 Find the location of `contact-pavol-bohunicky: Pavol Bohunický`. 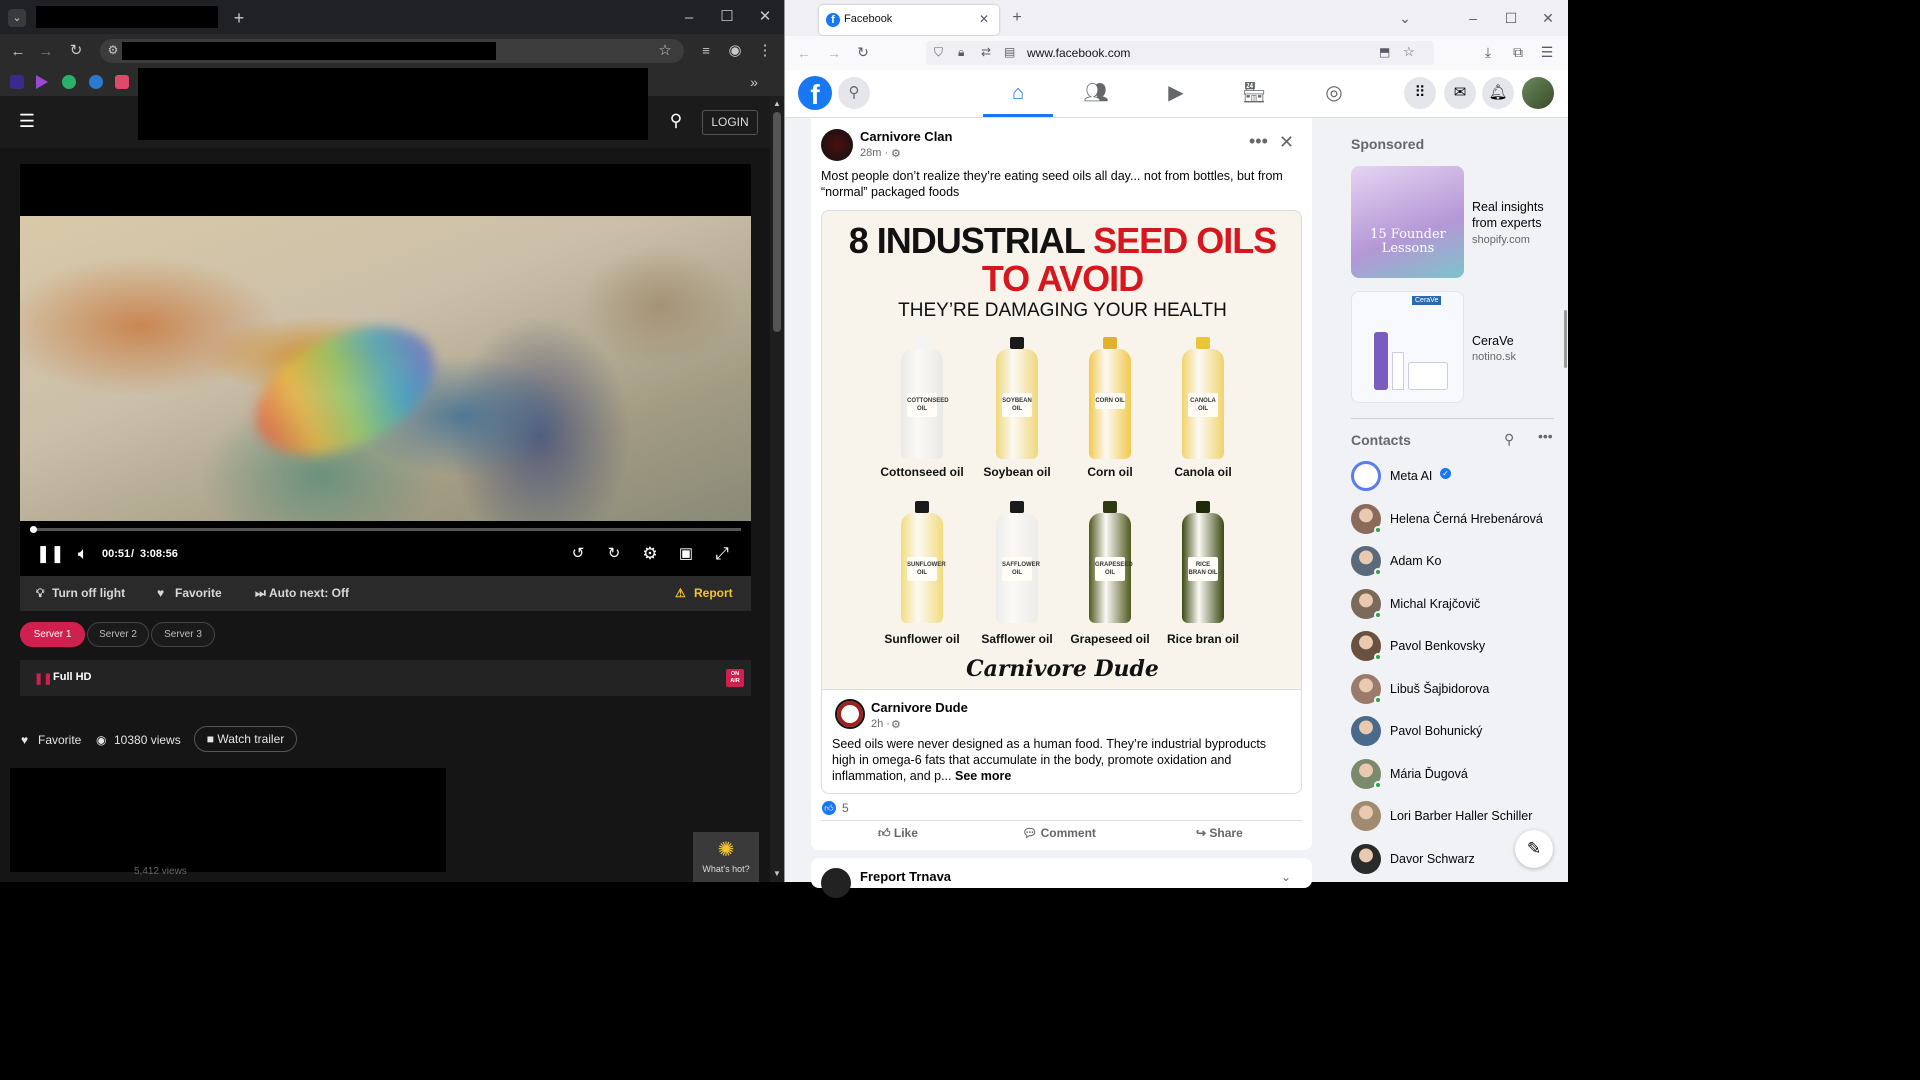

contact-pavol-bohunicky: Pavol Bohunický is located at coordinates (1454, 732).